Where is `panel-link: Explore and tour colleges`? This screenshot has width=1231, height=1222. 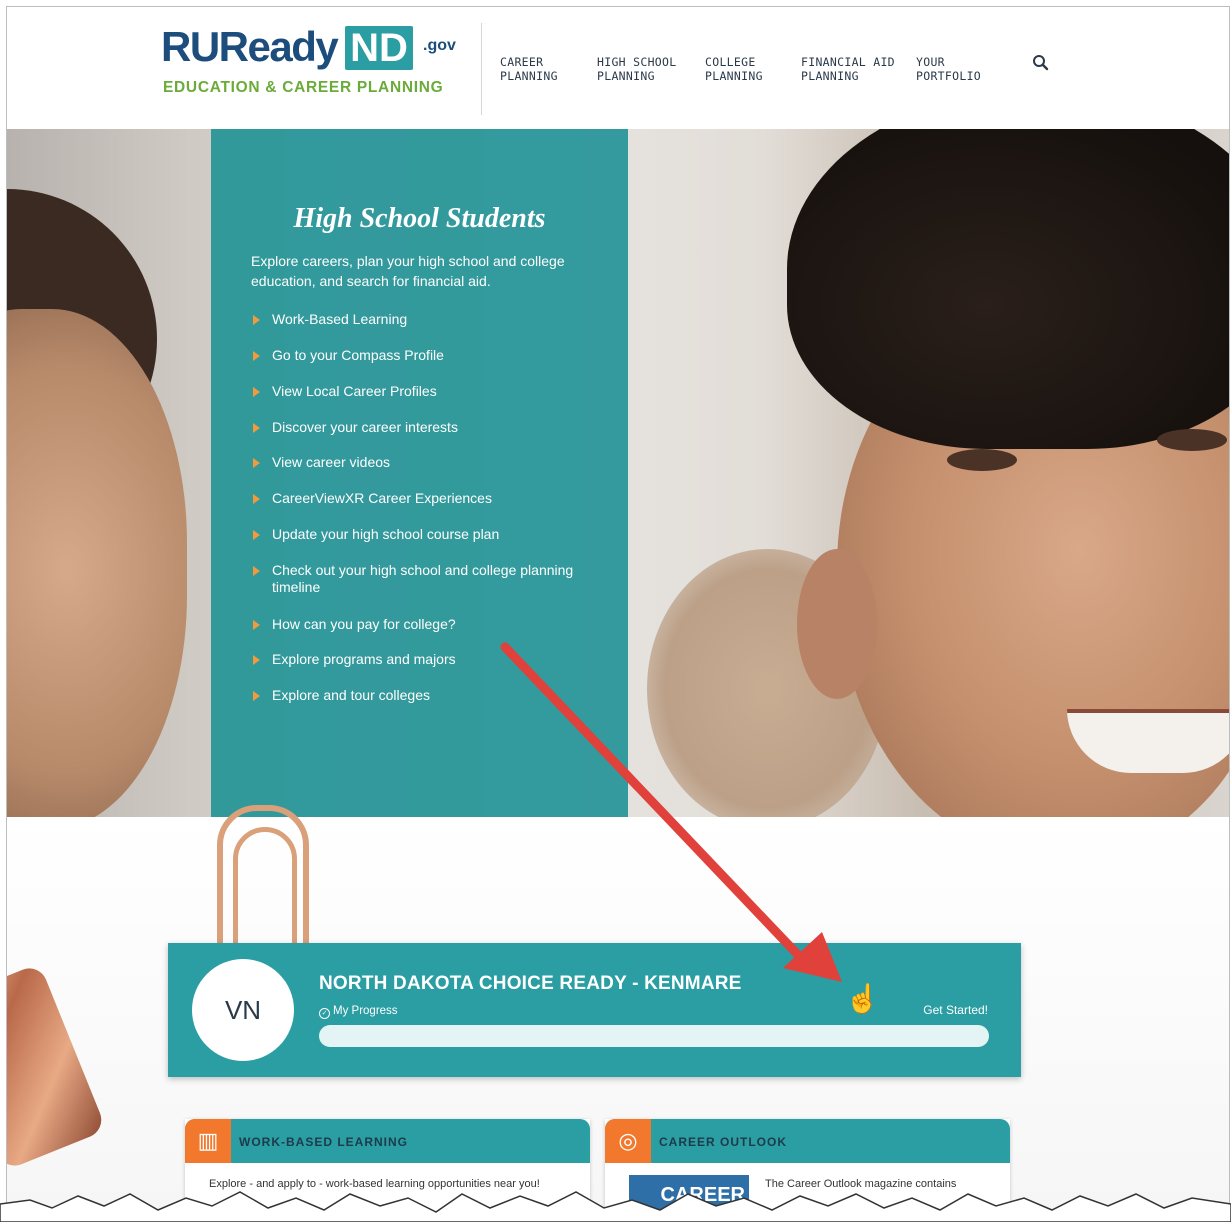 panel-link: Explore and tour colleges is located at coordinates (421, 695).